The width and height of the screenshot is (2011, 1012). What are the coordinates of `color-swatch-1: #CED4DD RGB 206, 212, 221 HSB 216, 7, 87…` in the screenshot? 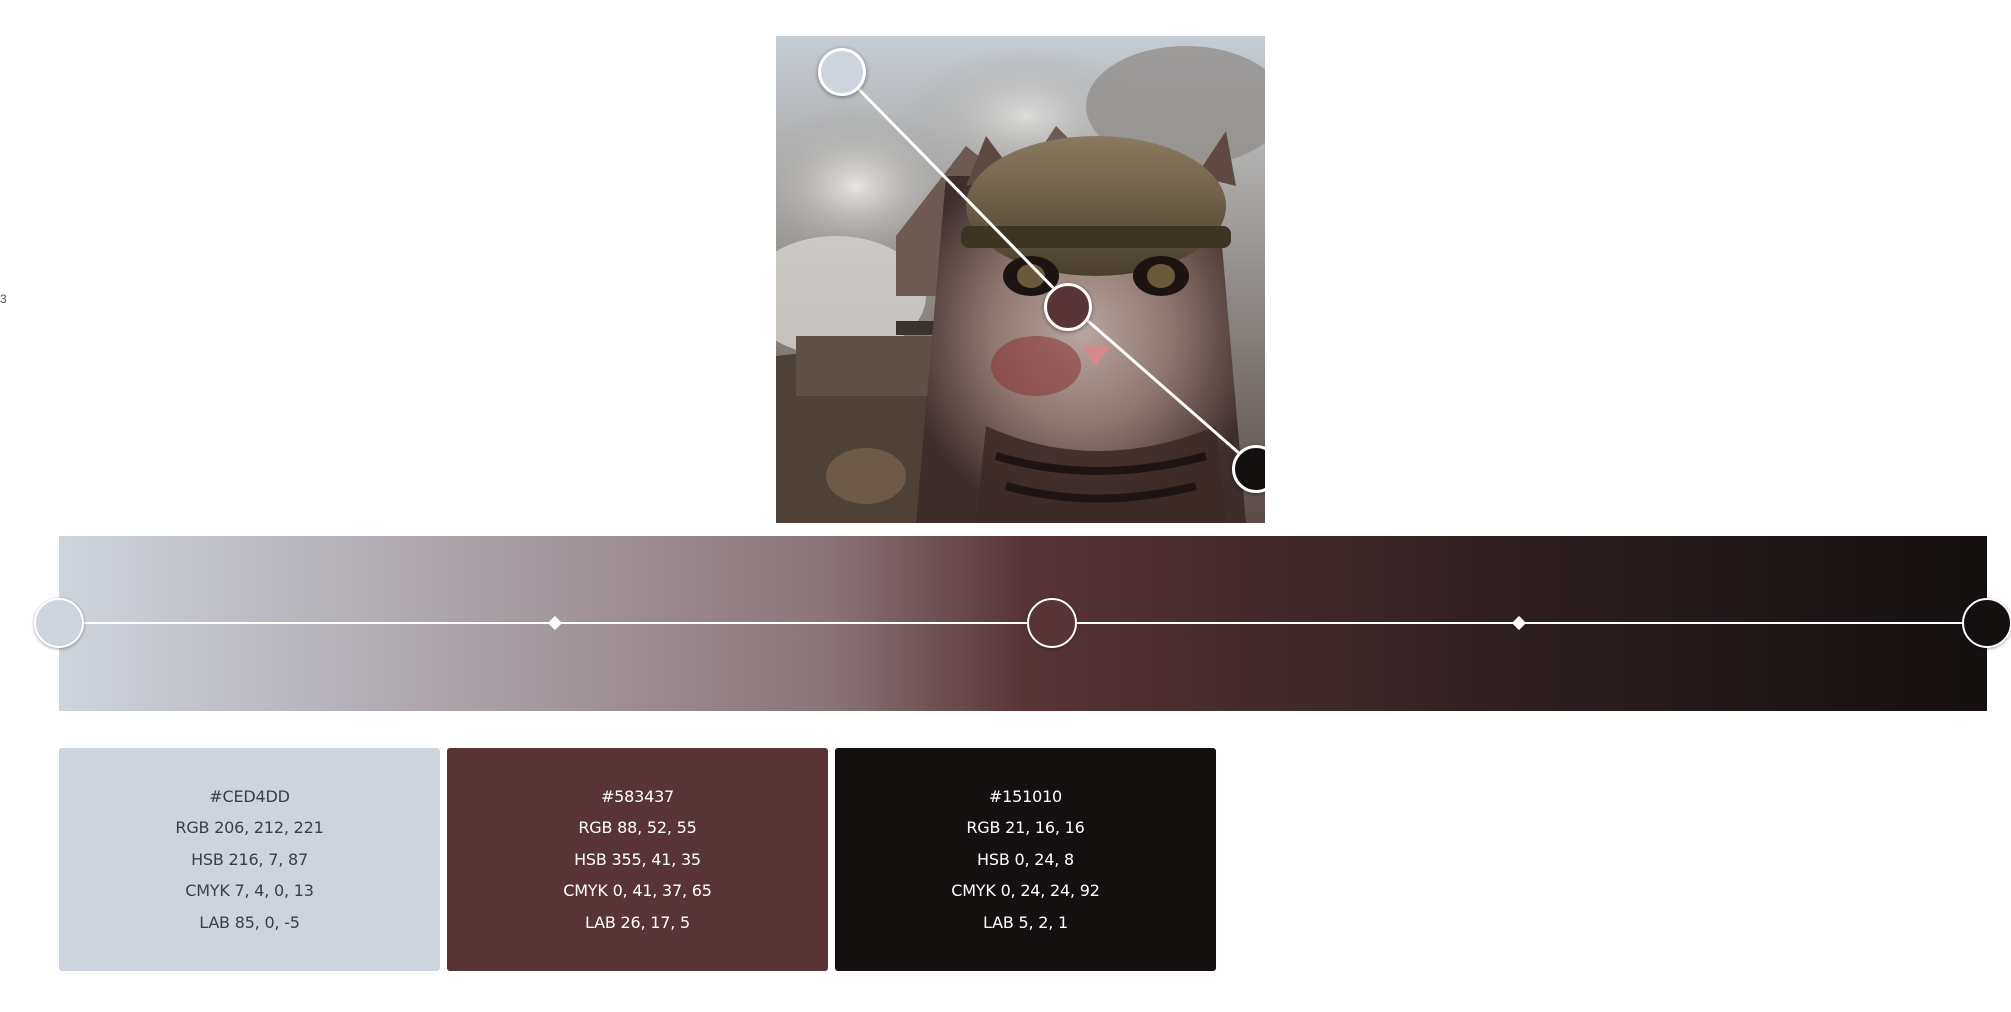 It's located at (249, 859).